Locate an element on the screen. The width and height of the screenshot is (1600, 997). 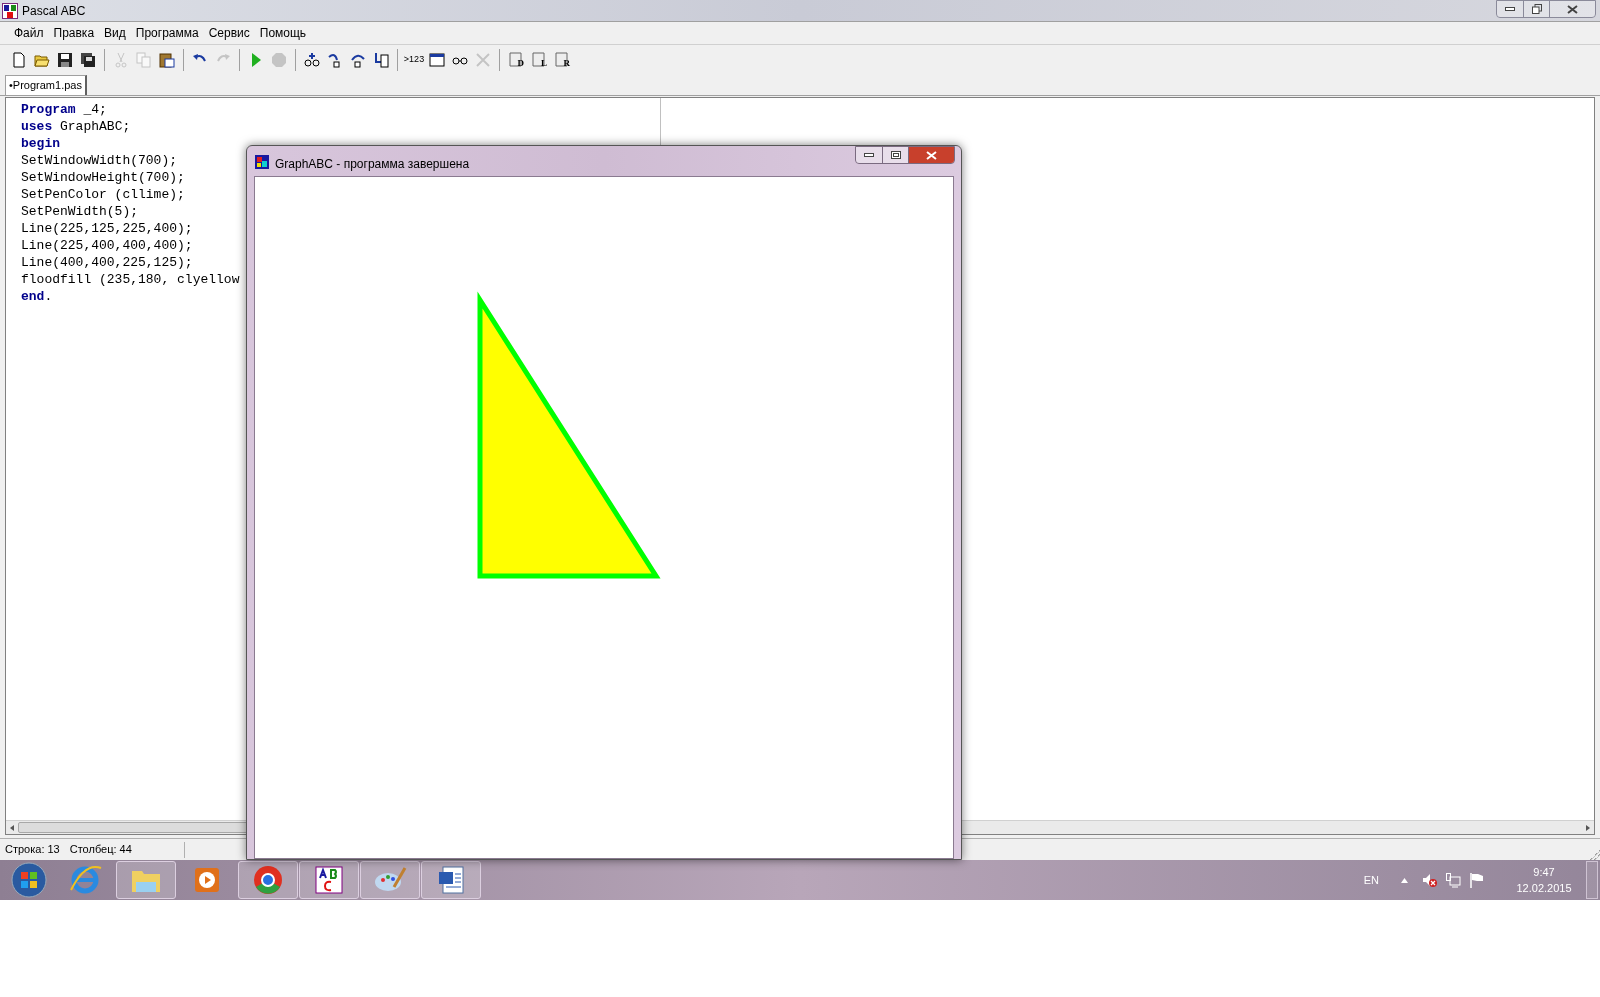
line-status: Строка: 13 is located at coordinates (32, 850).